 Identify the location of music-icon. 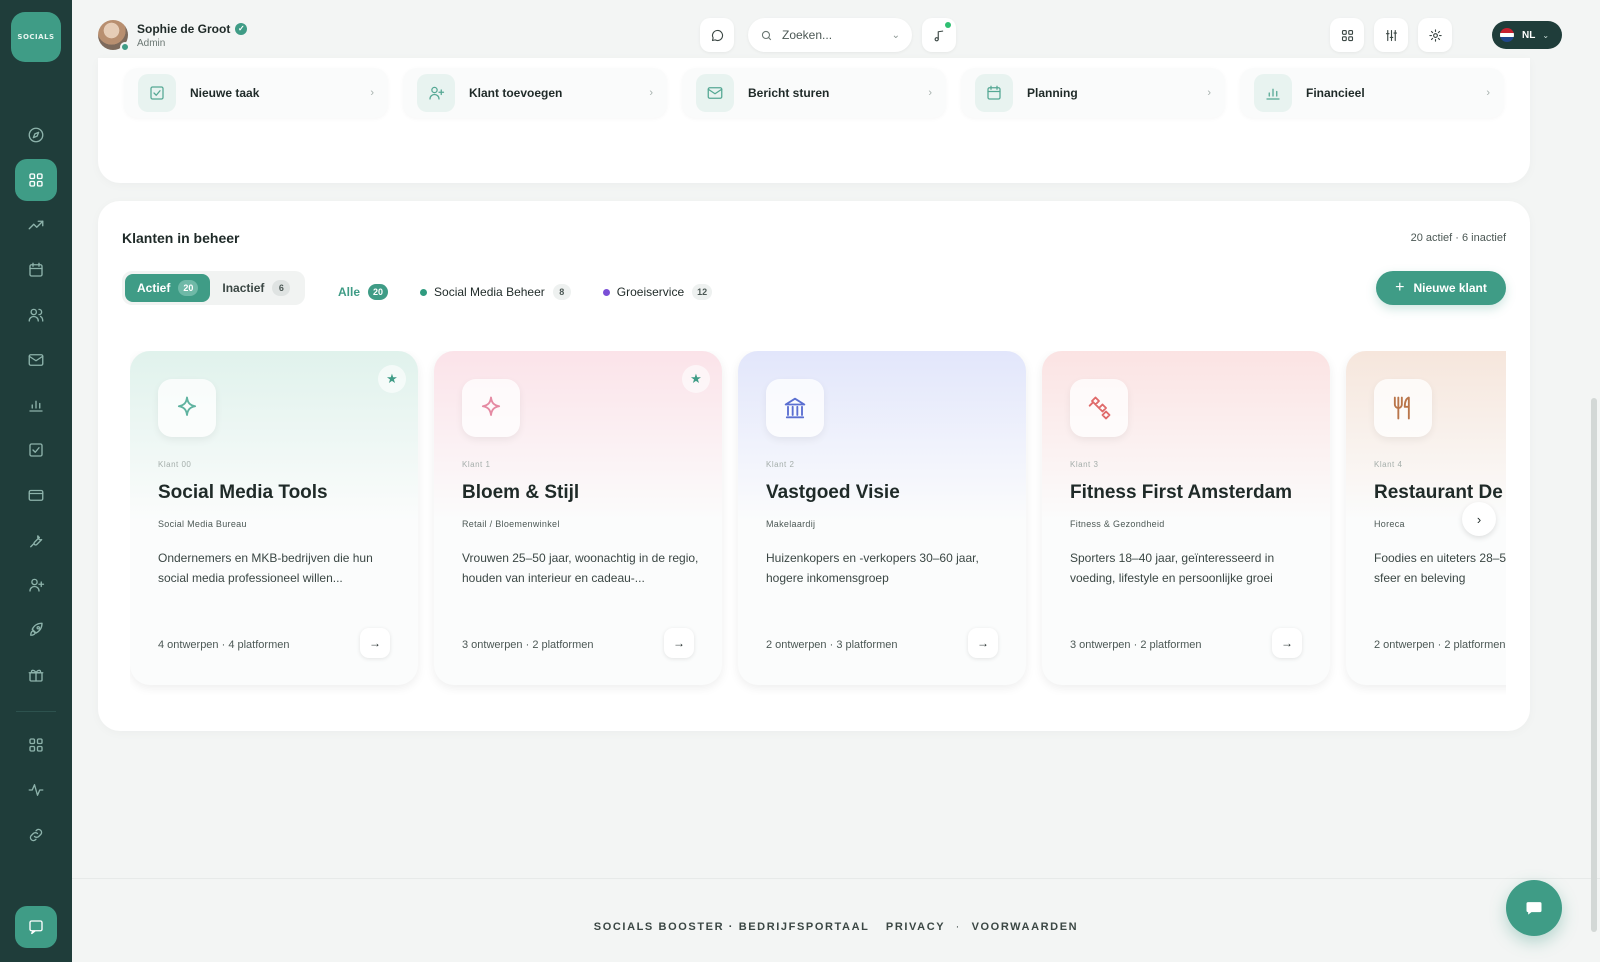
(938, 35).